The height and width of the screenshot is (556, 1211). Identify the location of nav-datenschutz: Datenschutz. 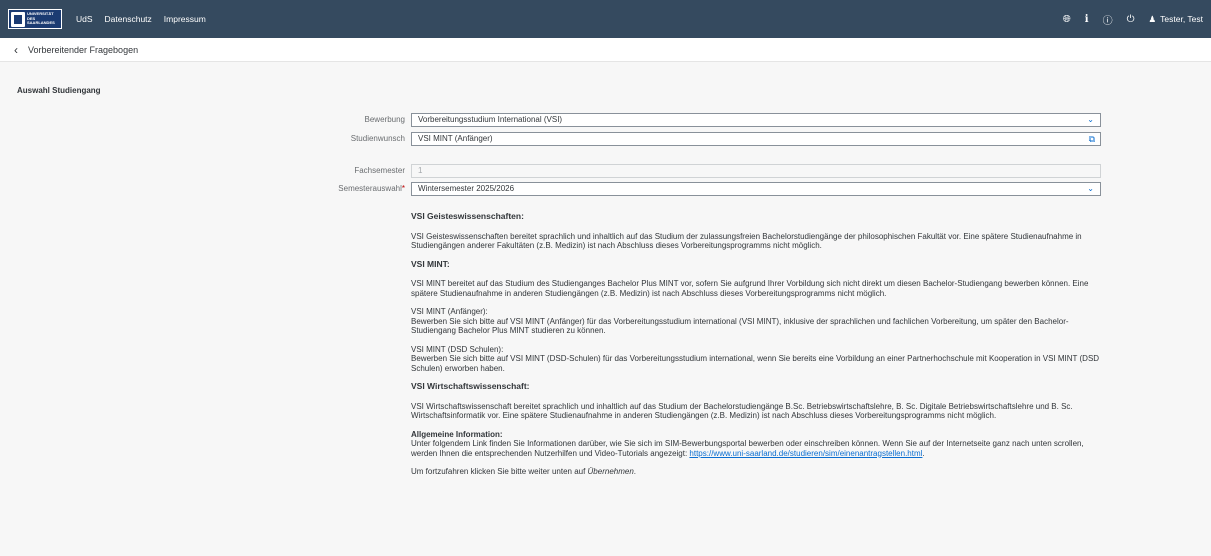
(128, 19).